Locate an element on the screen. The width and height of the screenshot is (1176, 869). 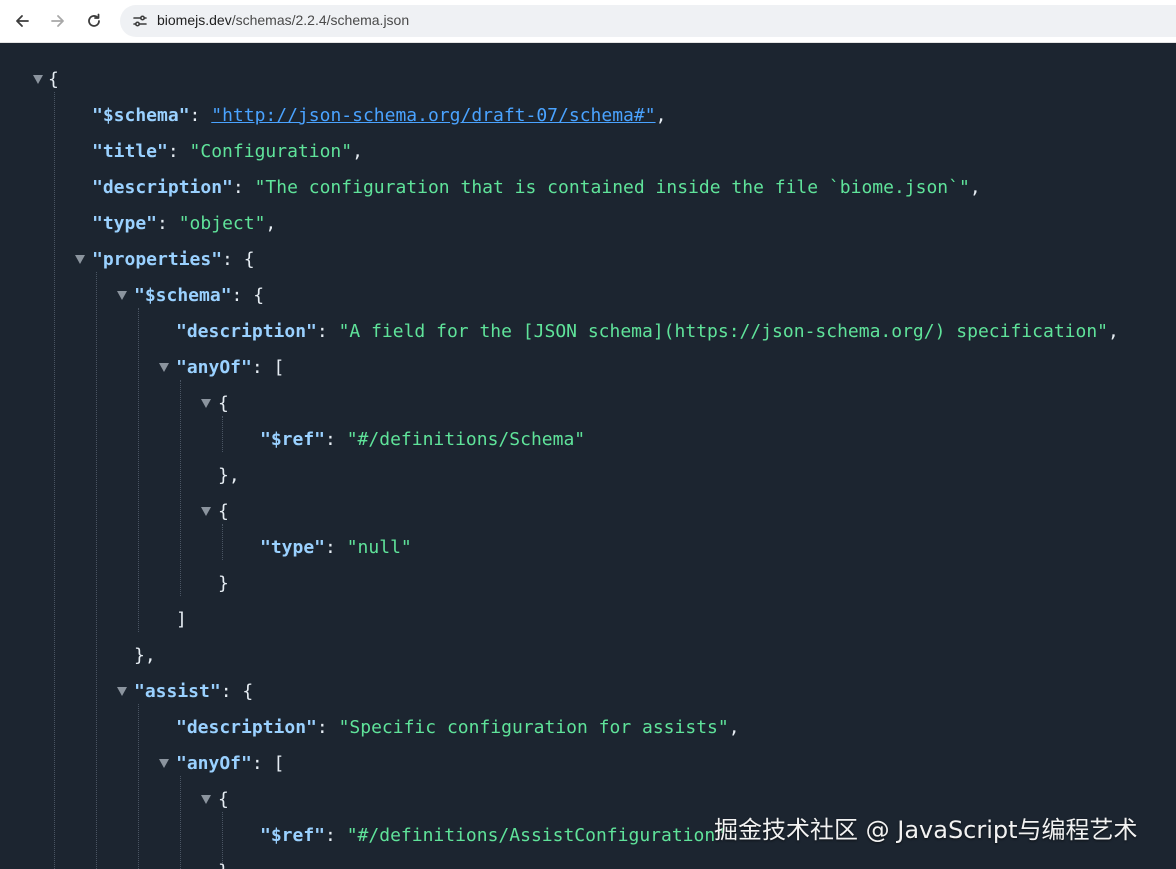
forward-arrow-icon is located at coordinates (57, 21).